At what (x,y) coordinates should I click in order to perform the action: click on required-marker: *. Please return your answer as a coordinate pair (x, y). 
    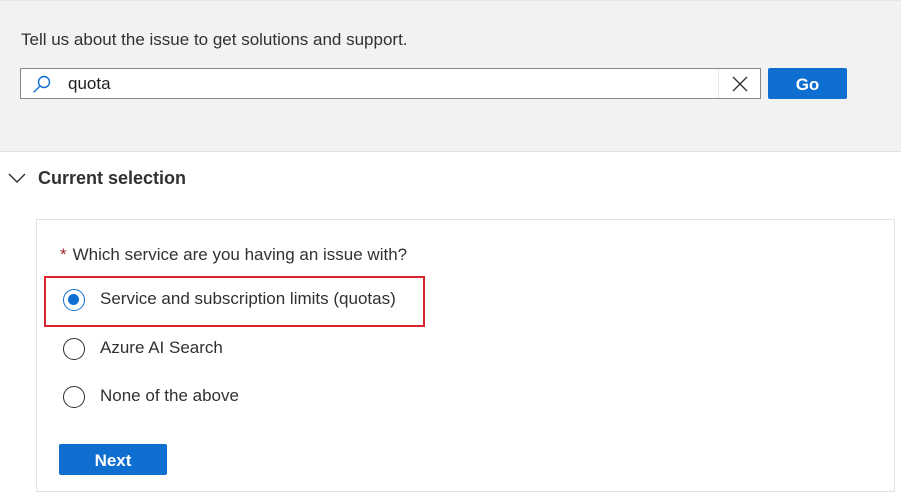
    Looking at the image, I should click on (63, 254).